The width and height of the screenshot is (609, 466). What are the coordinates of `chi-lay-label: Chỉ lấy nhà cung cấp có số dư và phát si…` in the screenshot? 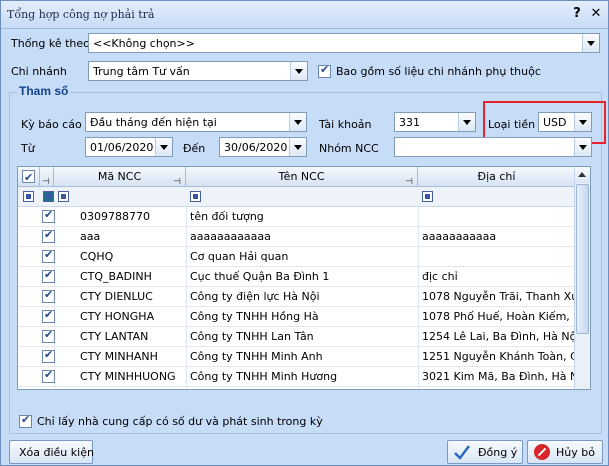 It's located at (180, 421).